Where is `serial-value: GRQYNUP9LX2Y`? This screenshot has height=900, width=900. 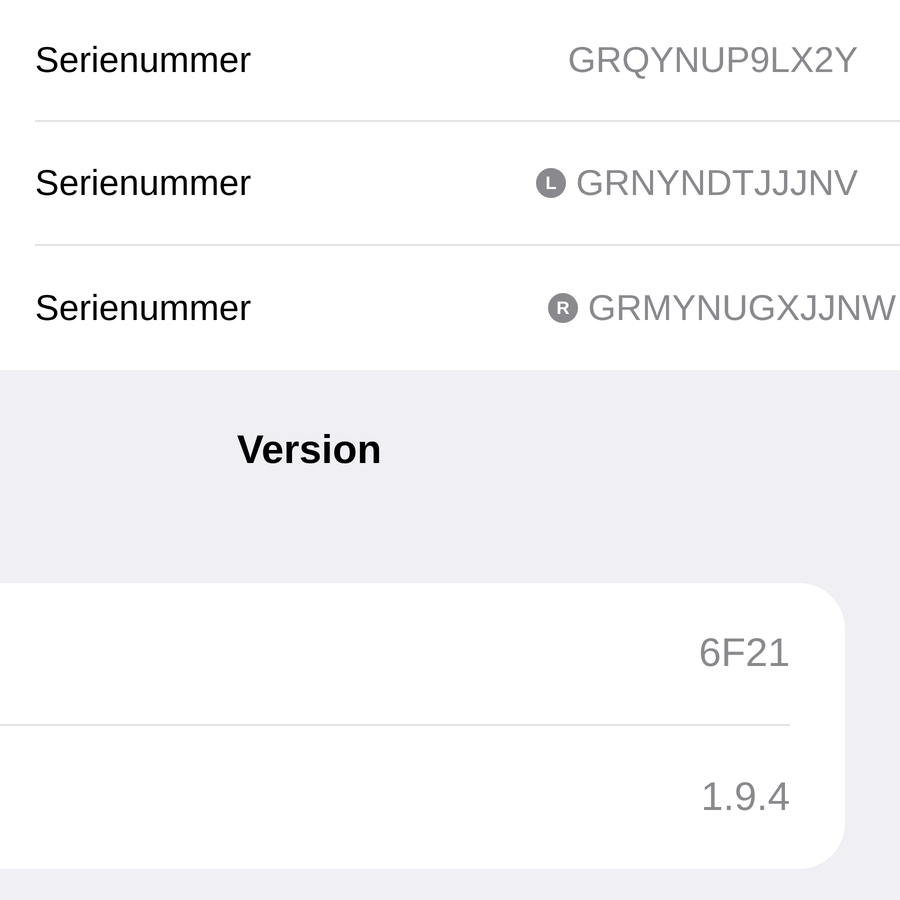
serial-value: GRQYNUP9LX2Y is located at coordinates (713, 60).